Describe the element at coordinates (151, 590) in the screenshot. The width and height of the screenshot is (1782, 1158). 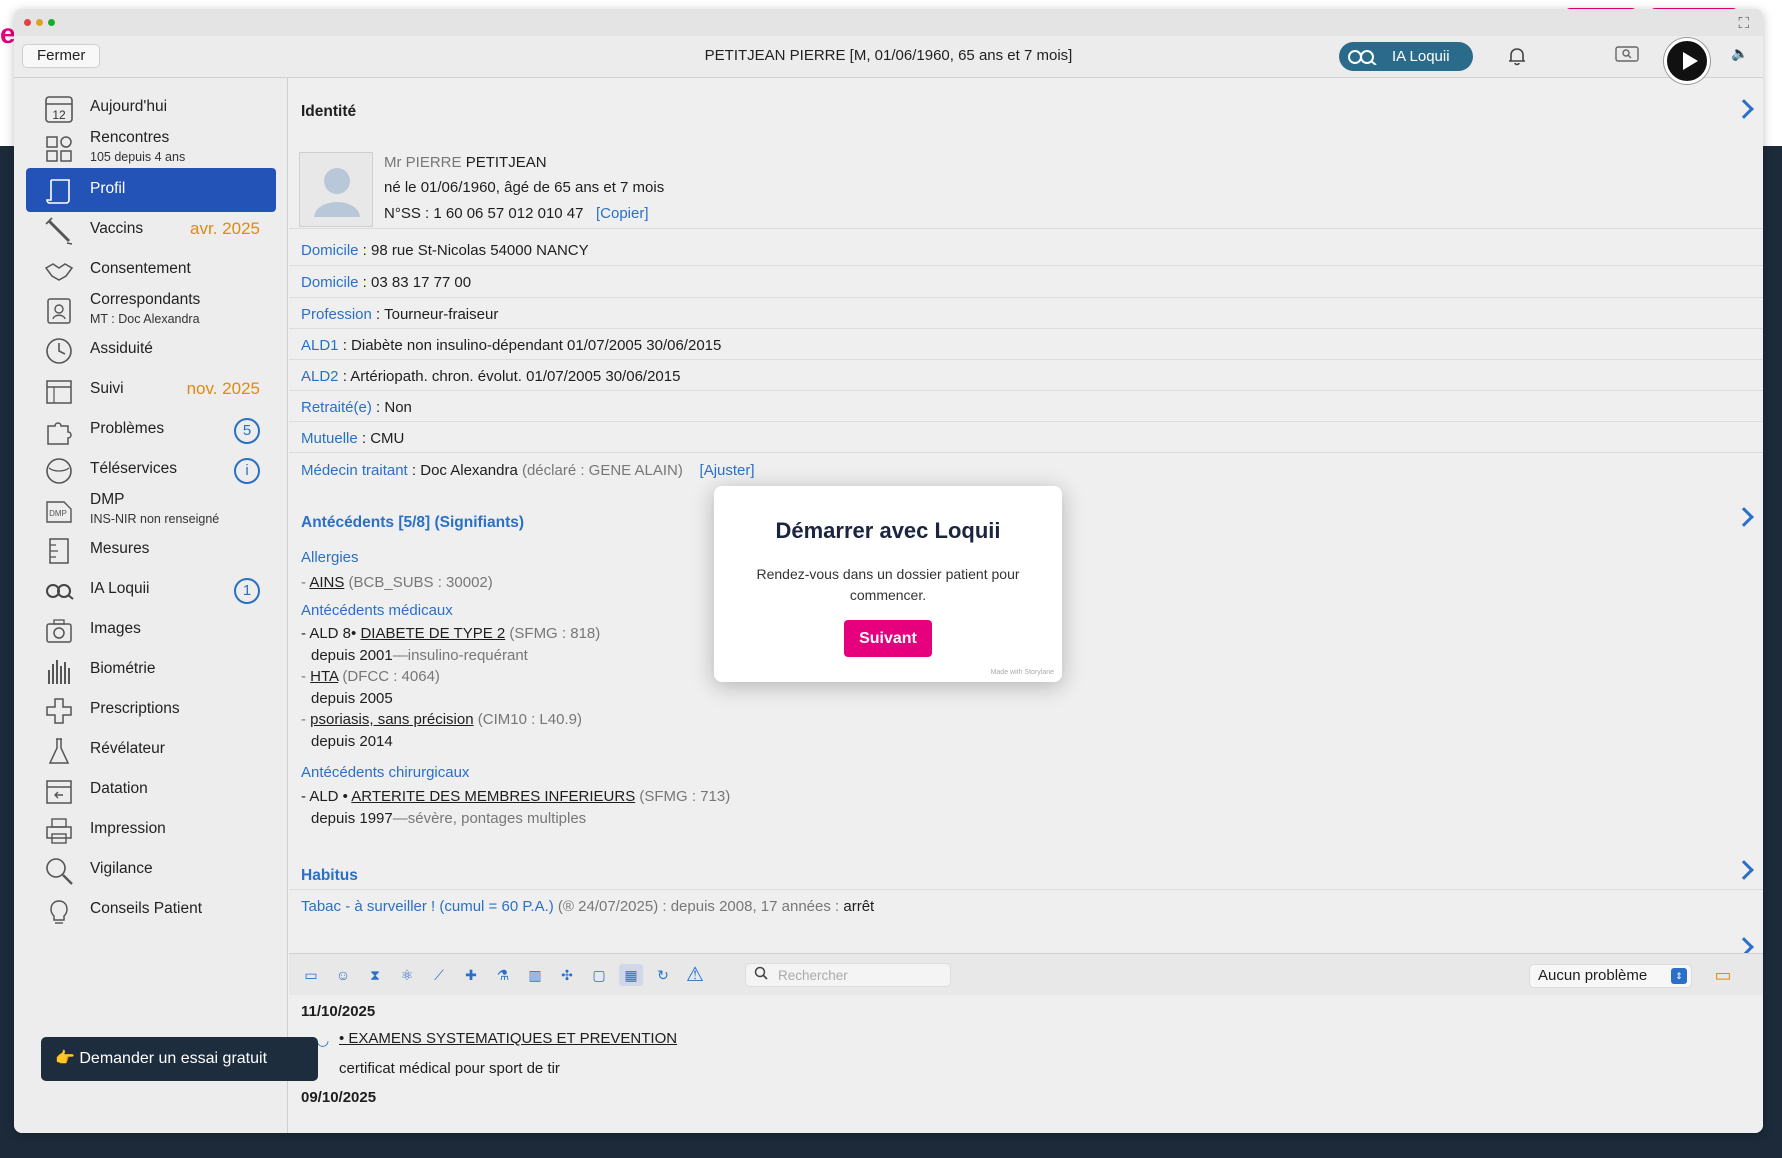
I see `sidebar-item-ia-loquii: IA Loquii 1` at that location.